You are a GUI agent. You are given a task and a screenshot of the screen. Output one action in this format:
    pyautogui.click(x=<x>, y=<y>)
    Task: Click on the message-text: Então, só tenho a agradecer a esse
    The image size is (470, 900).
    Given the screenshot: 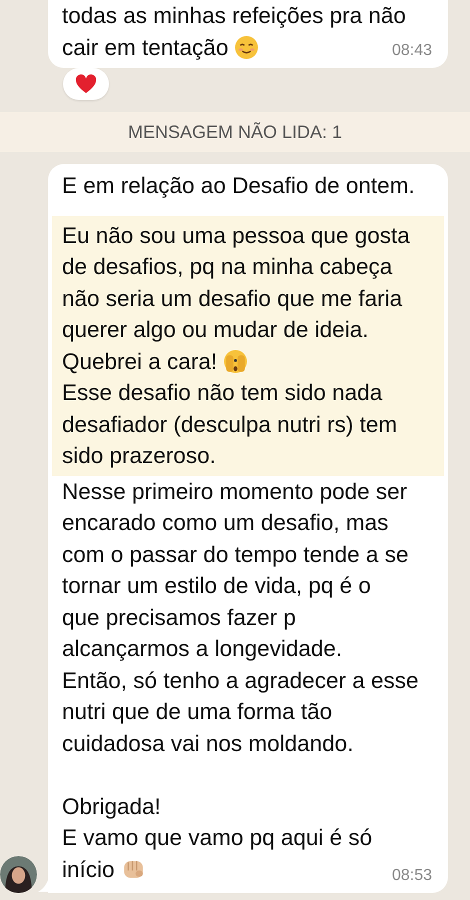 What is the action you would take?
    pyautogui.click(x=240, y=680)
    